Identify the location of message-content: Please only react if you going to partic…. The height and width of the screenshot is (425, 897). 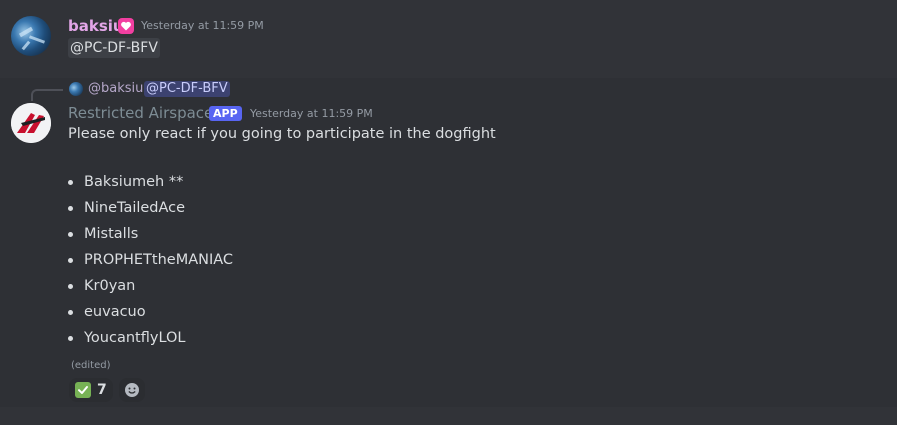
(282, 134).